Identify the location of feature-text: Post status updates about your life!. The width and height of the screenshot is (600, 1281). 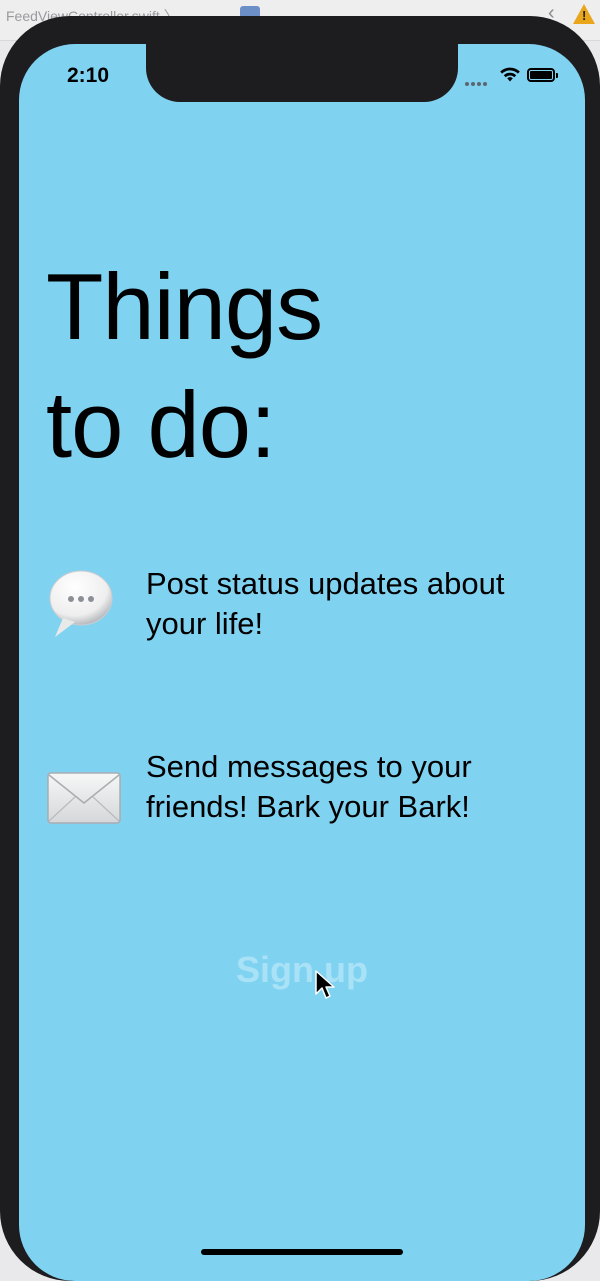
(325, 603).